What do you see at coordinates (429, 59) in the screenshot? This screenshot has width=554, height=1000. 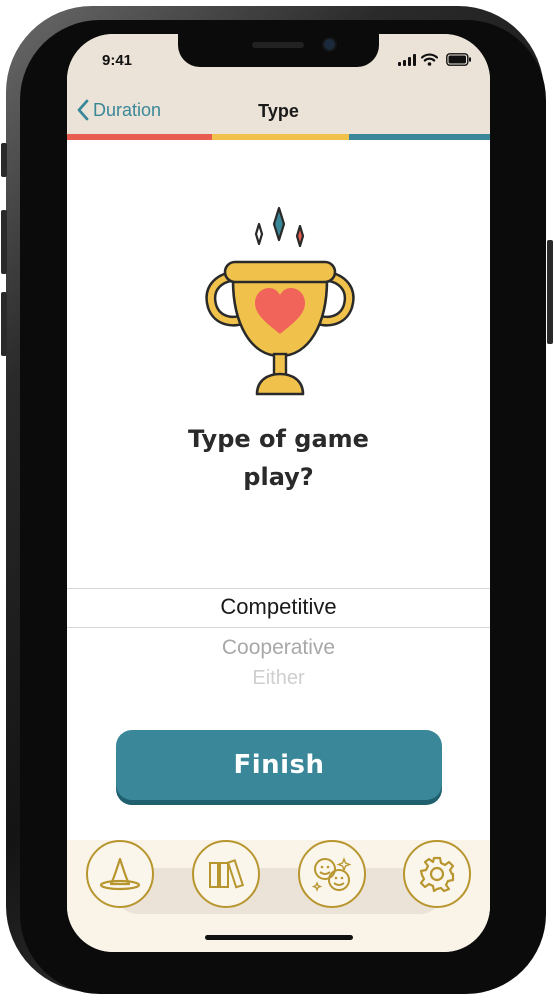 I see `wifi-icon` at bounding box center [429, 59].